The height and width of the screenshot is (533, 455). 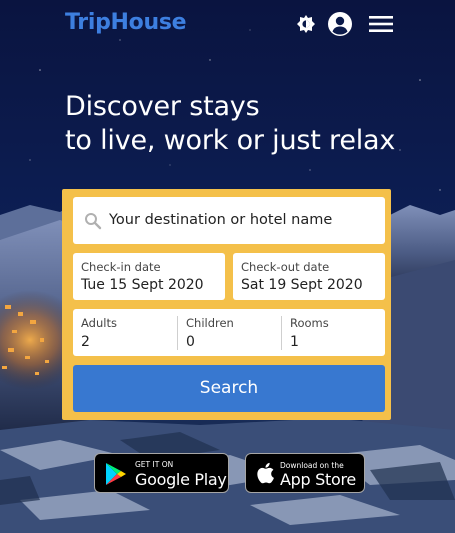 What do you see at coordinates (116, 476) in the screenshot?
I see `google-play-icon` at bounding box center [116, 476].